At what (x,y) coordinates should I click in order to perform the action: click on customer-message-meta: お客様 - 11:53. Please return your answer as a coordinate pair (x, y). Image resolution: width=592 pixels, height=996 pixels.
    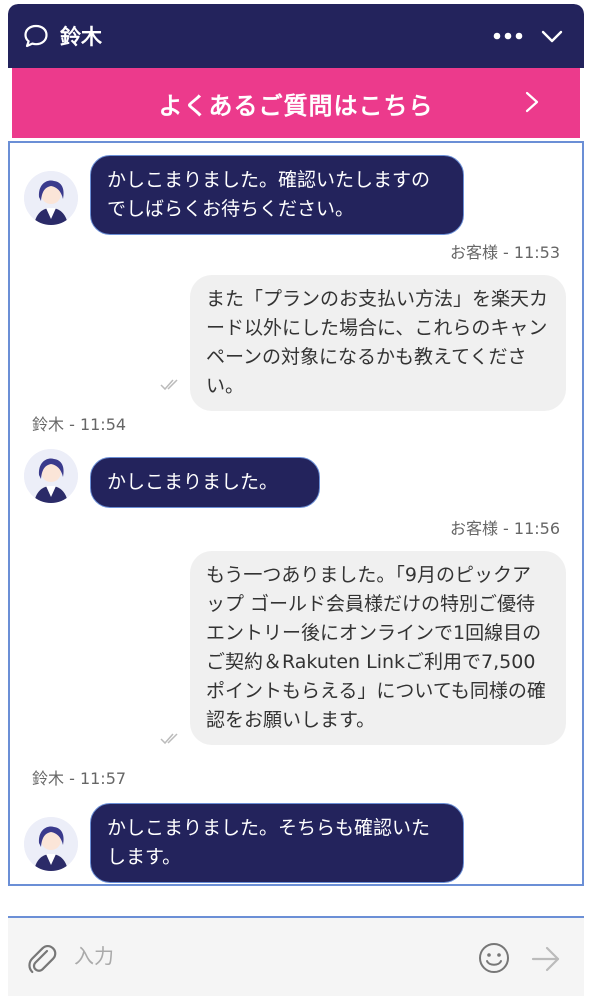
    Looking at the image, I should click on (504, 252).